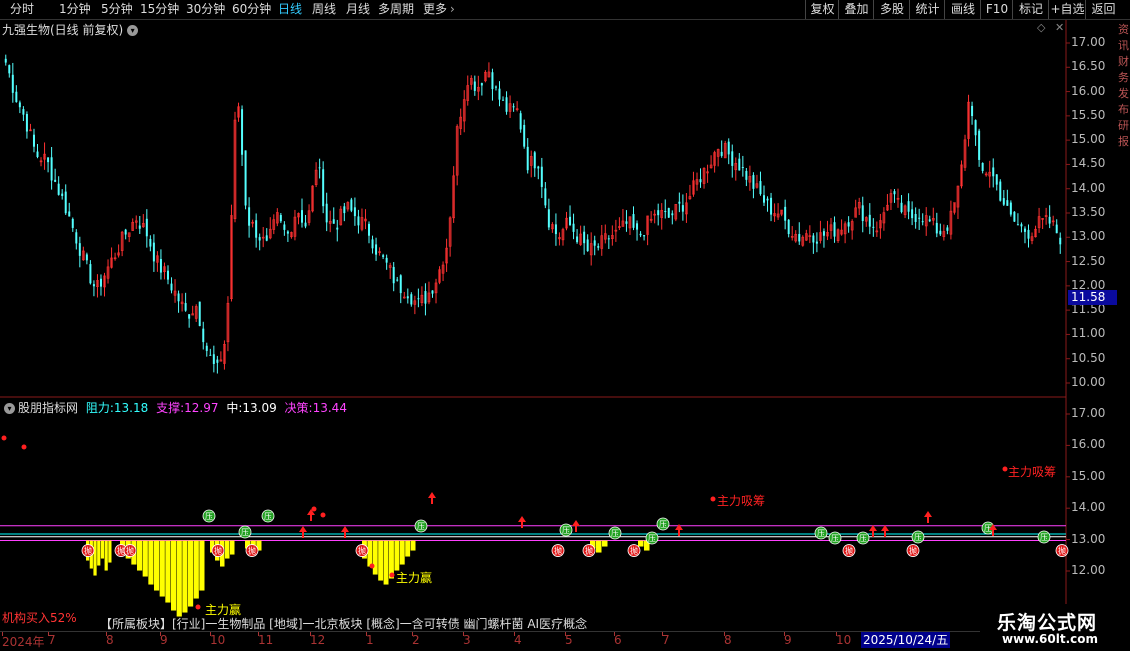 The width and height of the screenshot is (1130, 651). I want to click on date-axis-label: 7, so click(666, 640).